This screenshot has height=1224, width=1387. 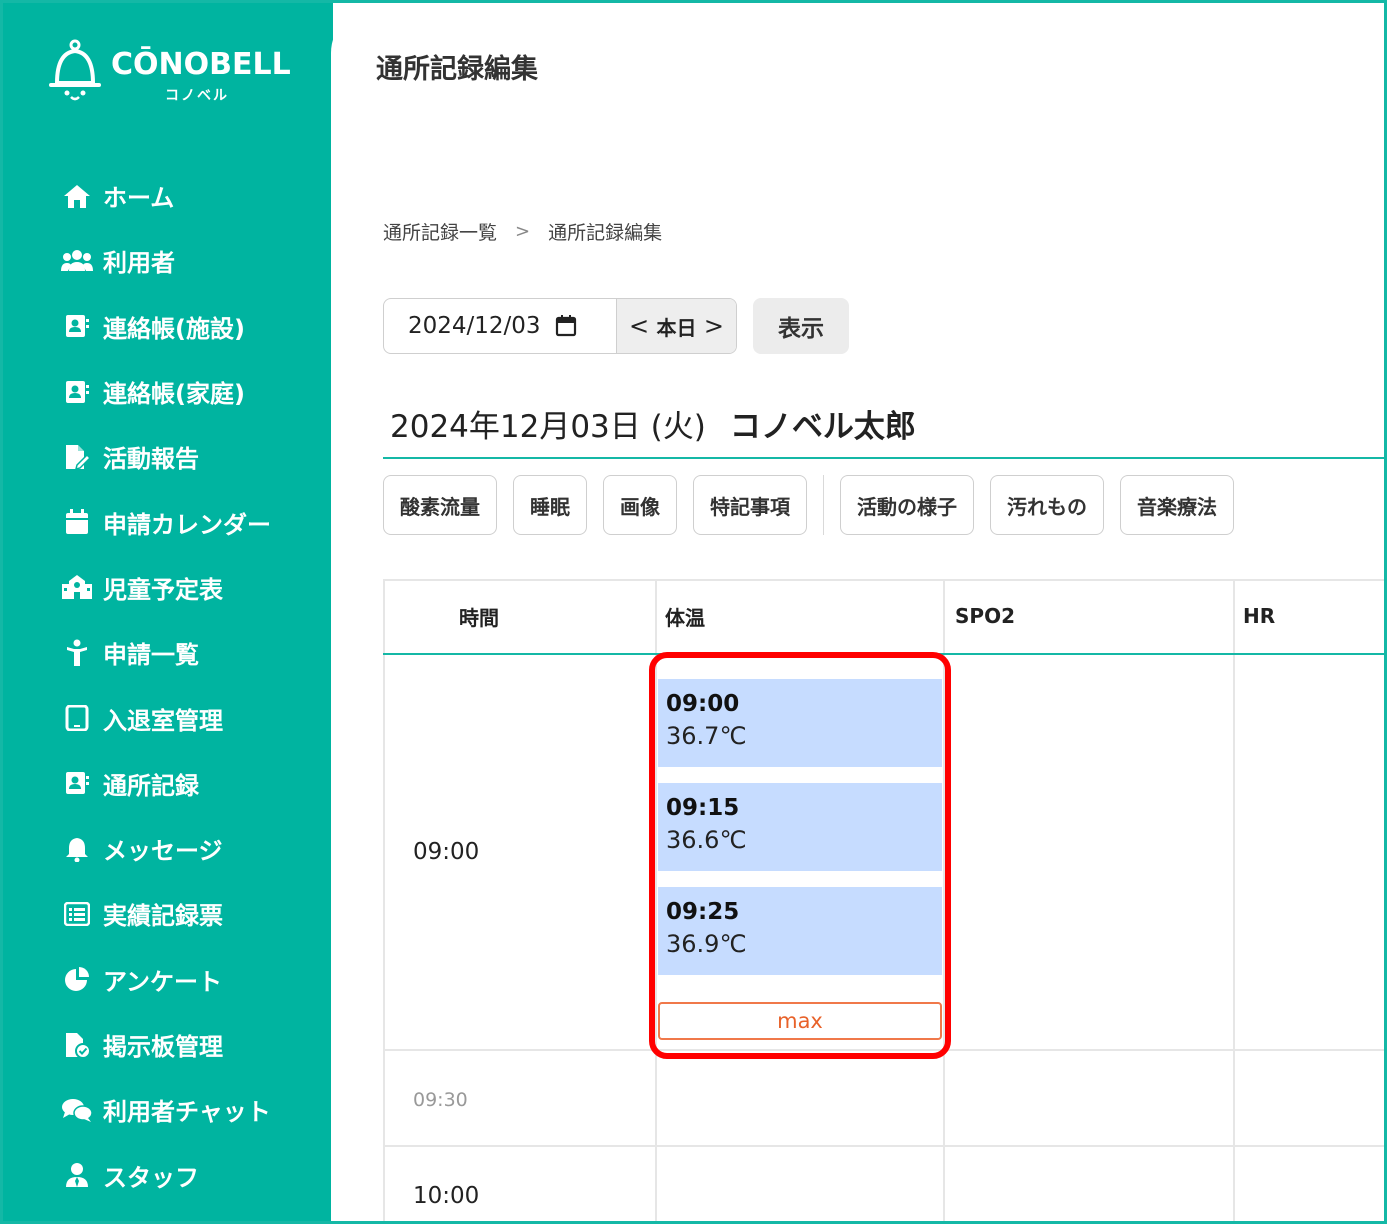 I want to click on sidebar-item-staff: スタッフ, so click(x=191, y=1174).